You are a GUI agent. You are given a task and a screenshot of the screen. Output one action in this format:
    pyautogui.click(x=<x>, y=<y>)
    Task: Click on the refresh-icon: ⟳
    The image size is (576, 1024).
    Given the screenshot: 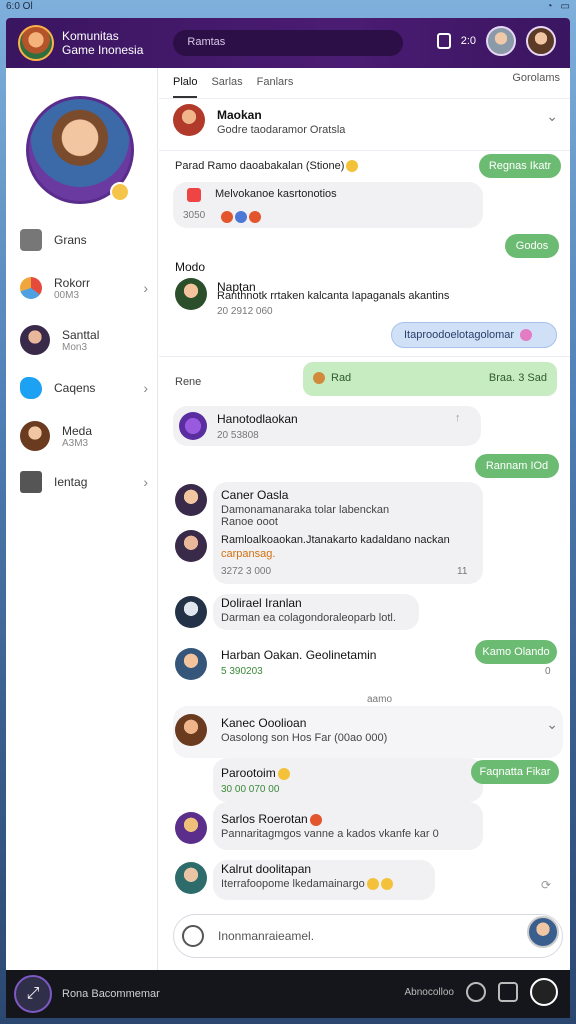 What is the action you would take?
    pyautogui.click(x=546, y=885)
    